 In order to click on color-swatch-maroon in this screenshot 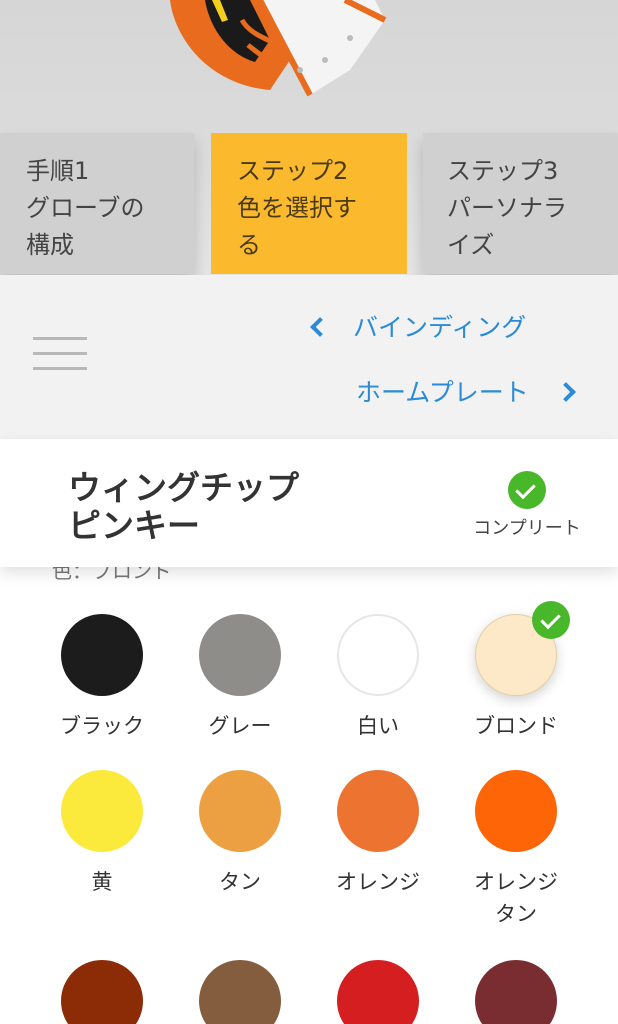, I will do `click(516, 992)`.